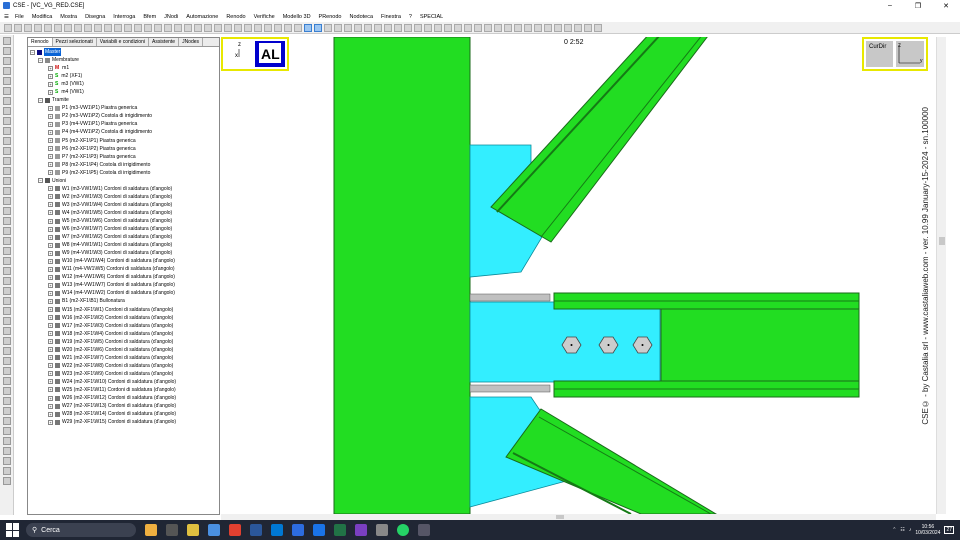  I want to click on tree-group-unioni: − Unioni, so click(123, 181).